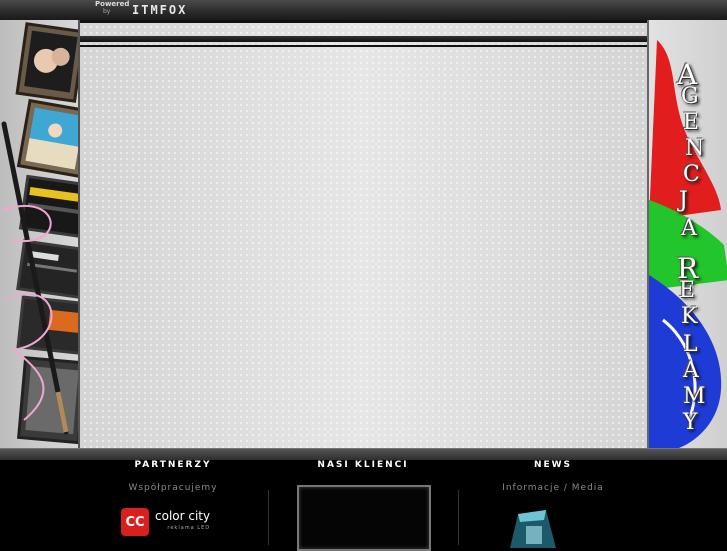 This screenshot has height=551, width=727. What do you see at coordinates (535, 528) in the screenshot?
I see `news-media-icon` at bounding box center [535, 528].